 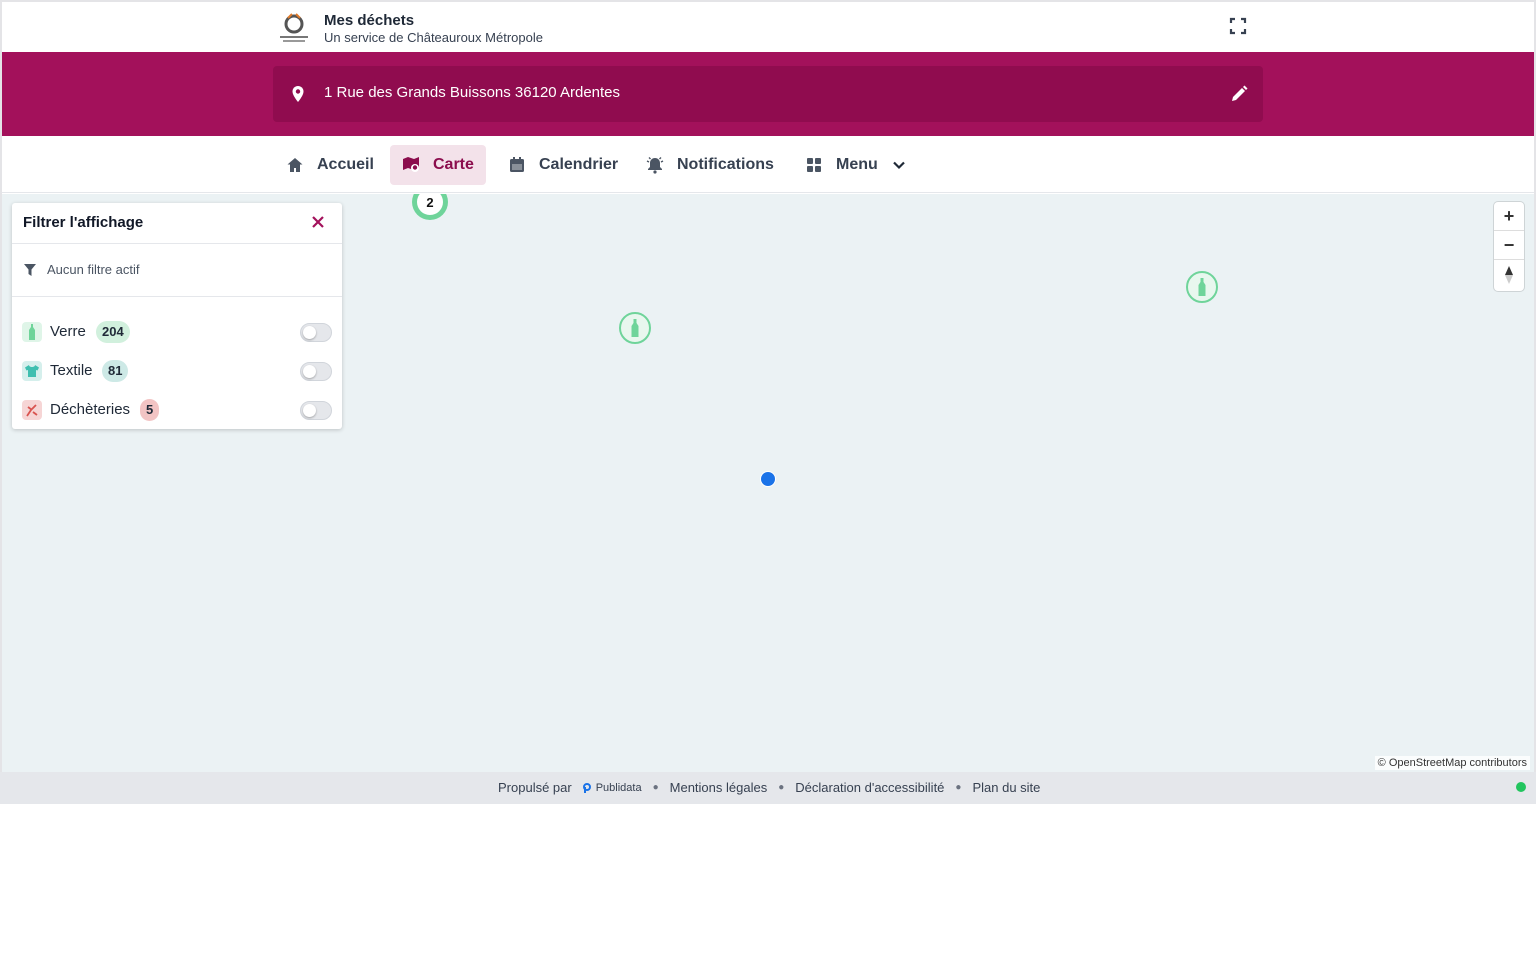 What do you see at coordinates (177, 270) in the screenshot?
I see `filter-status: Aucun filtre actif` at bounding box center [177, 270].